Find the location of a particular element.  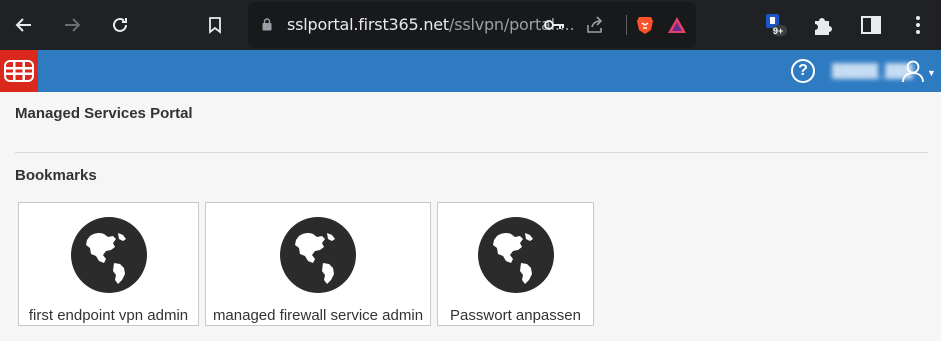

bookmark-label: Passwort anpassen is located at coordinates (515, 315).